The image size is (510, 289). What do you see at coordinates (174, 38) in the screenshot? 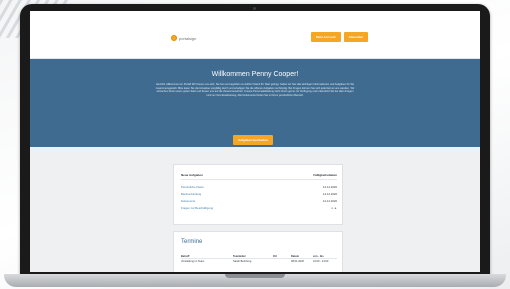
I see `logo-icon` at bounding box center [174, 38].